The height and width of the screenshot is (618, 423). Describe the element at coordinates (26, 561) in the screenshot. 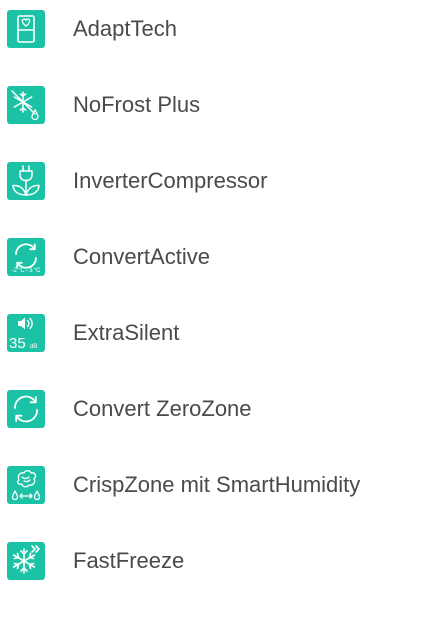

I see `snowflake-fast-icon` at that location.